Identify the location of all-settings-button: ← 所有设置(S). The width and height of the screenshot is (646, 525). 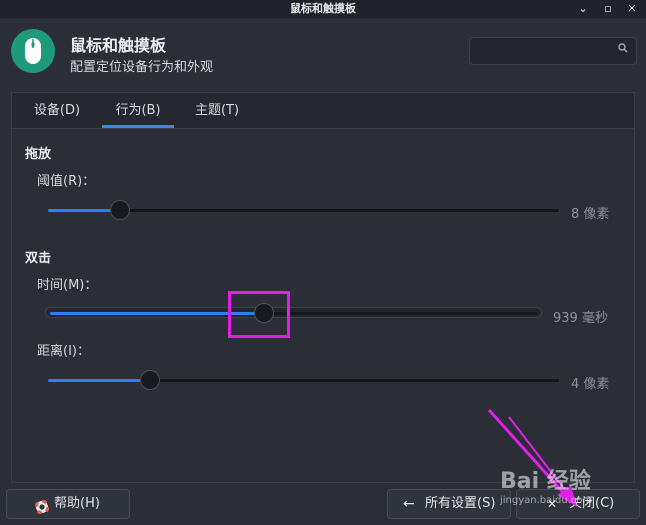
(449, 504).